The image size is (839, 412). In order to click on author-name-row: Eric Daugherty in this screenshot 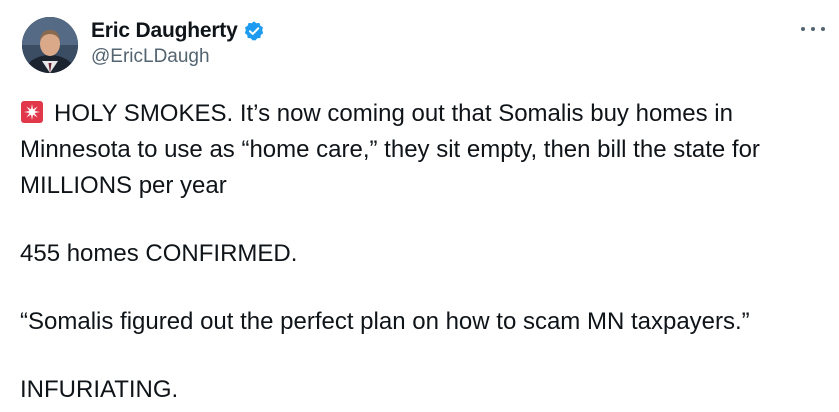, I will do `click(178, 31)`.